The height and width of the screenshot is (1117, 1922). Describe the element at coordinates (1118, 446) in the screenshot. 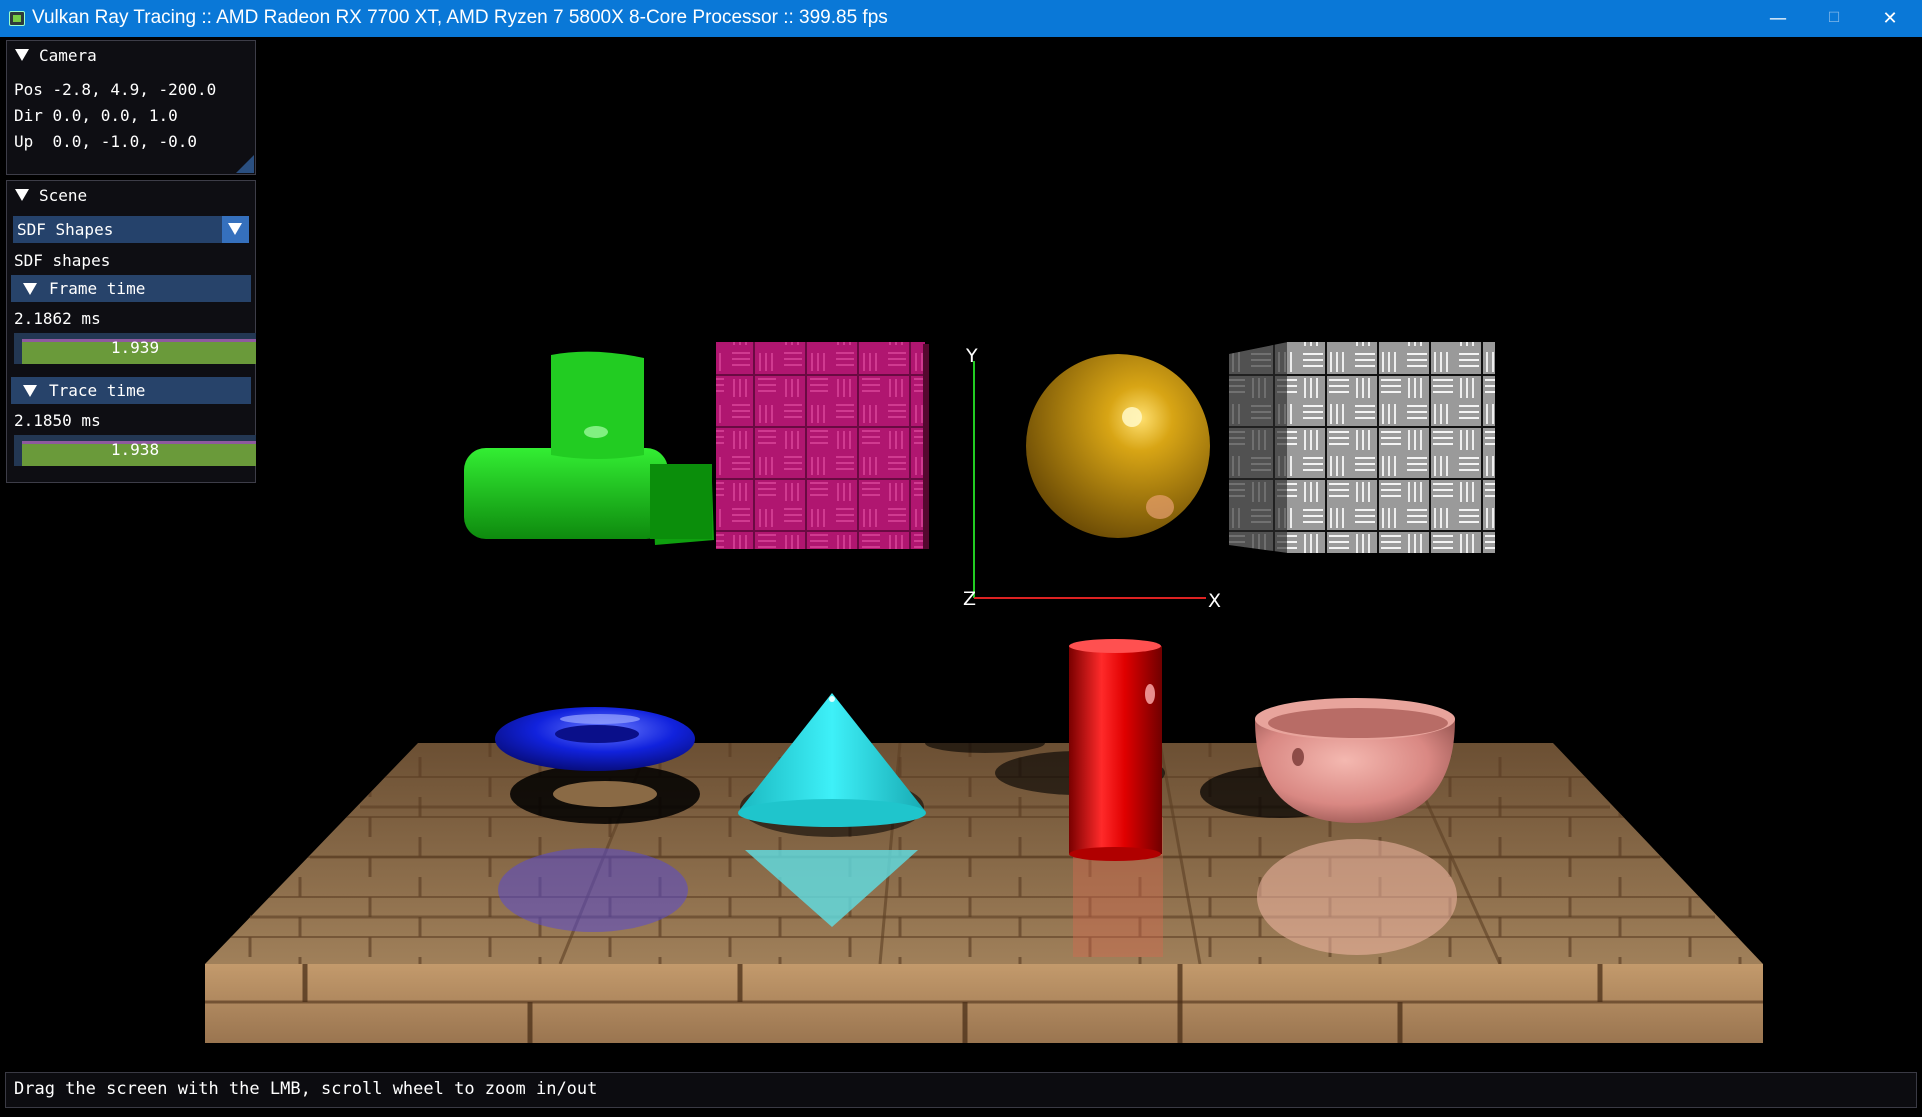

I see `gold-sphere` at that location.